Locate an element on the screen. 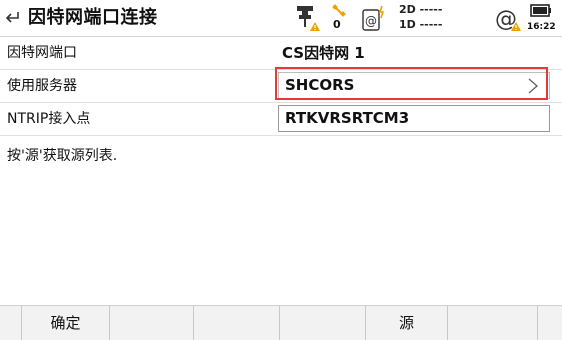  softkey-bar: 确定 源 is located at coordinates (281, 322).